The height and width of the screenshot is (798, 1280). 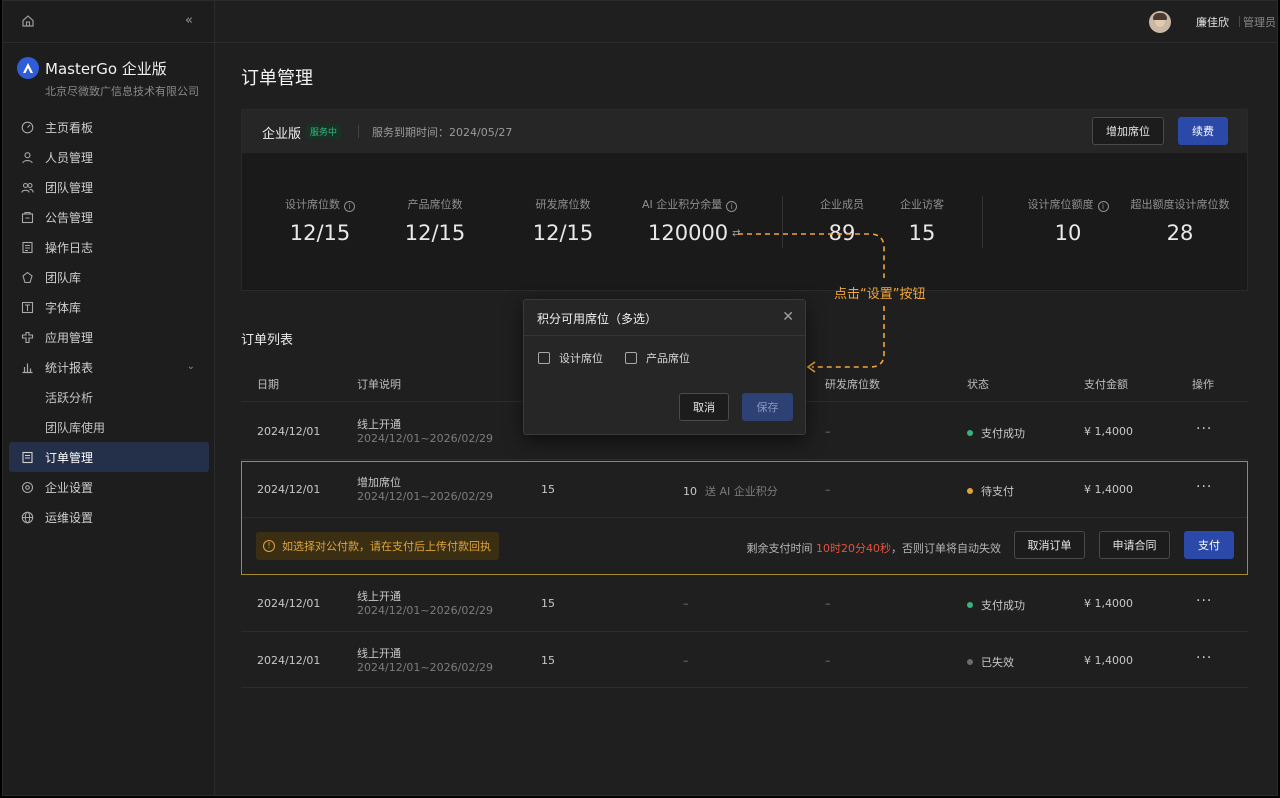 I want to click on dialog-header: 积分可用席位（多选） ✕, so click(x=664, y=318).